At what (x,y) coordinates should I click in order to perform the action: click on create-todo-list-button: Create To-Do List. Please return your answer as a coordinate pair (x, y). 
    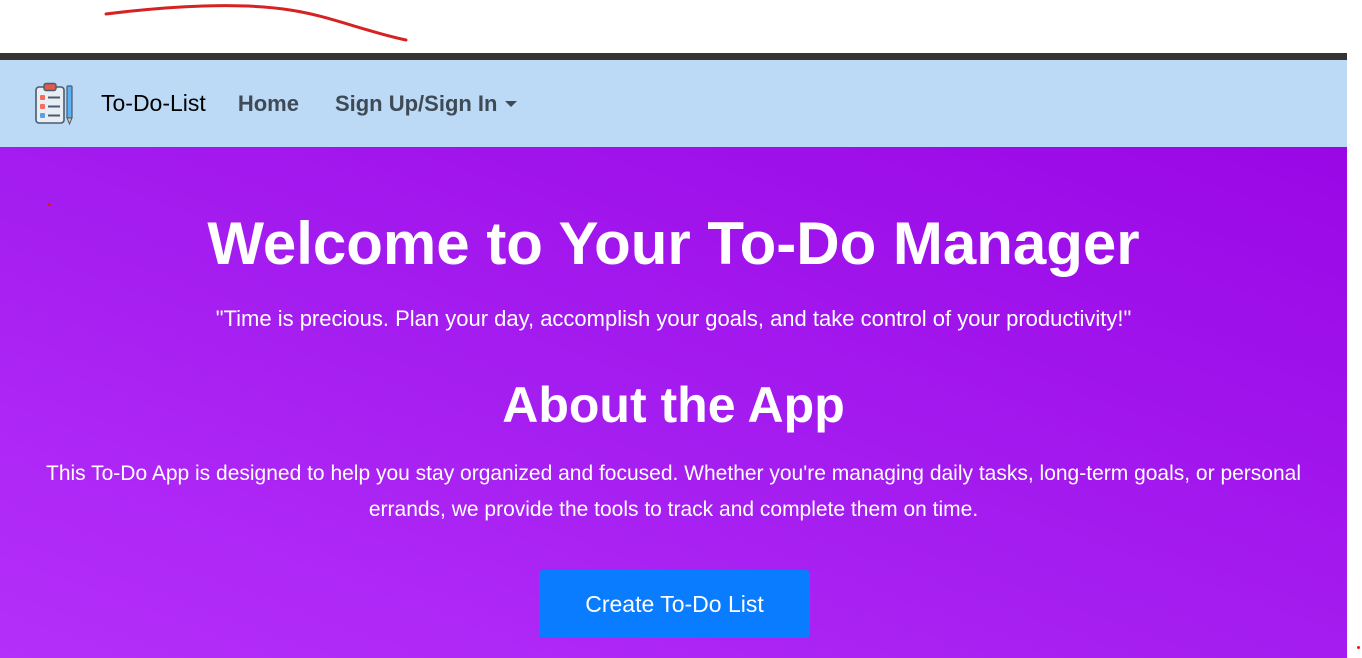
    Looking at the image, I should click on (674, 604).